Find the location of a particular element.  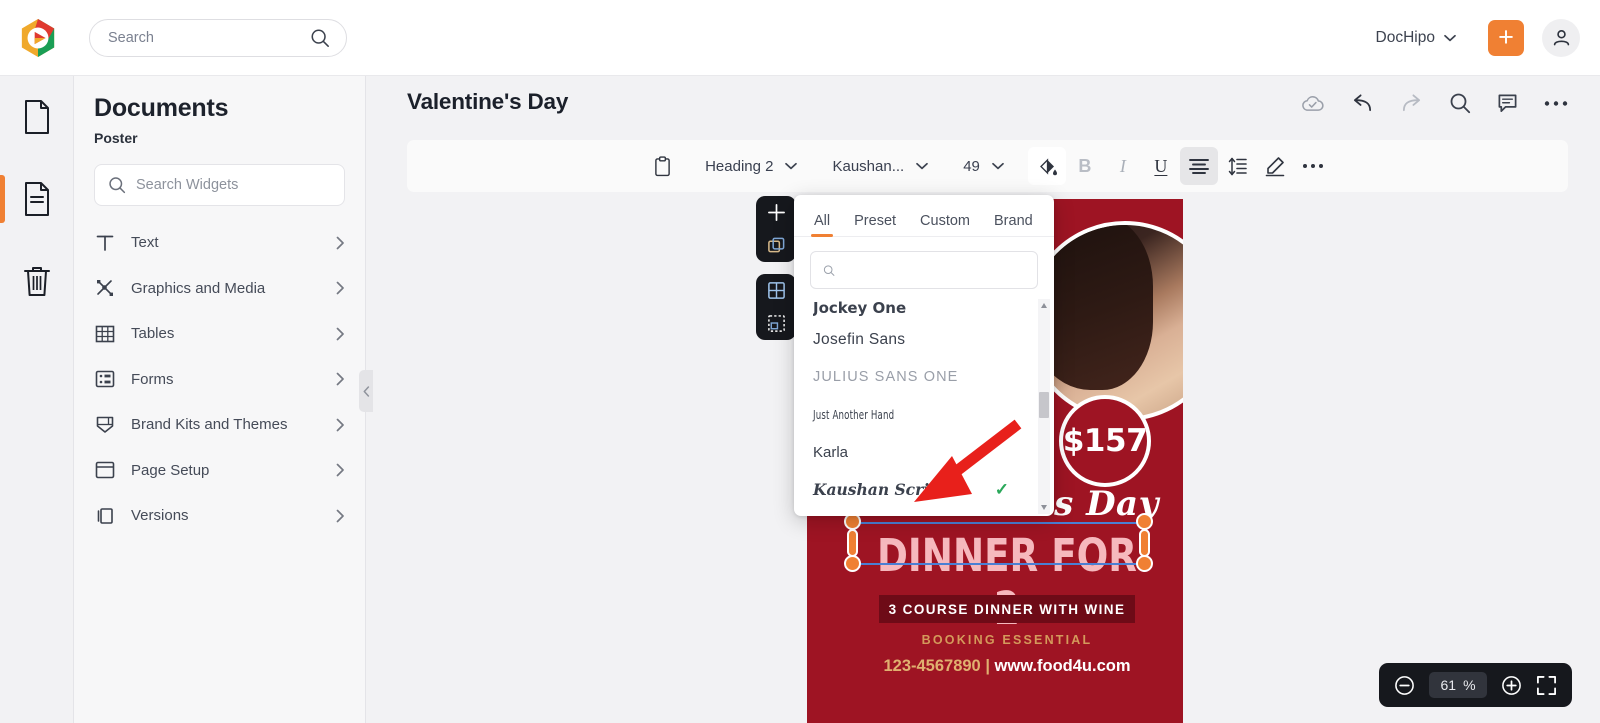

versions-icon is located at coordinates (105, 516).